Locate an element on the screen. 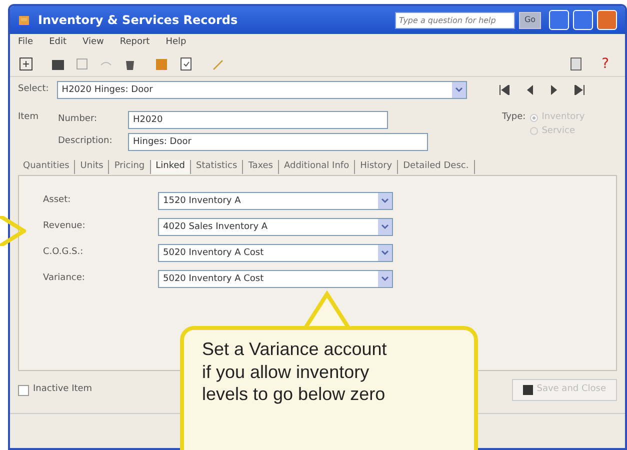 This screenshot has height=450, width=627. close-button is located at coordinates (607, 20).